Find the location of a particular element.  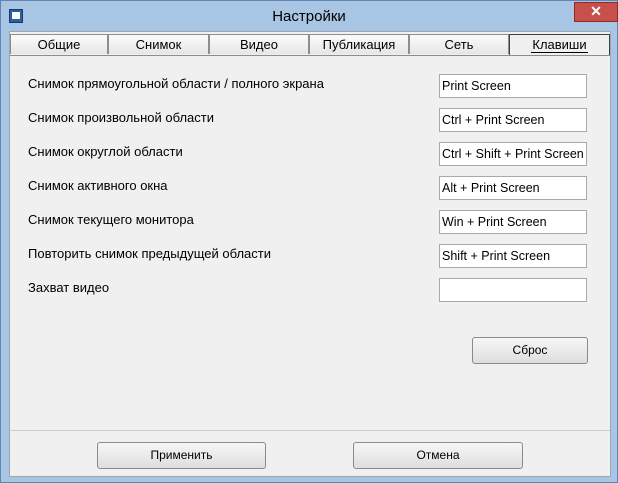

window-title: Настройки is located at coordinates (309, 16).